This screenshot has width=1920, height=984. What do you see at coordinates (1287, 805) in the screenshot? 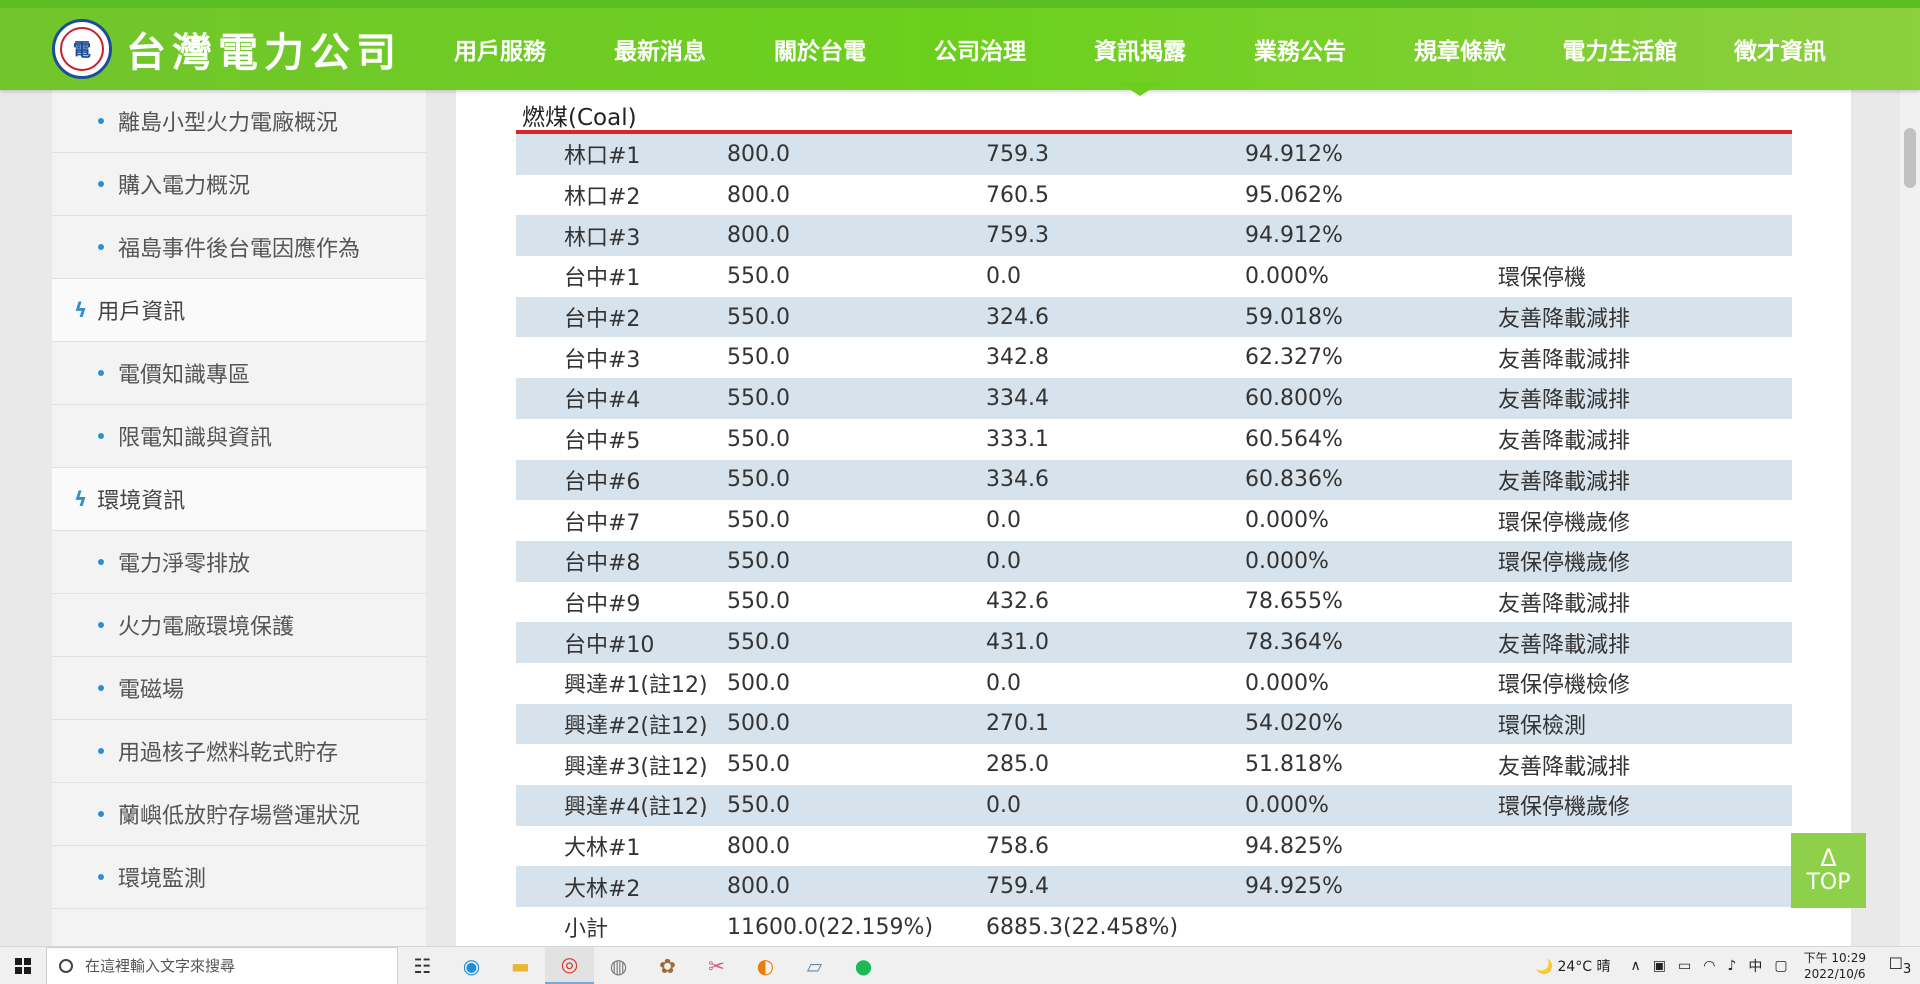
I see `table-cell: 0.000%` at bounding box center [1287, 805].